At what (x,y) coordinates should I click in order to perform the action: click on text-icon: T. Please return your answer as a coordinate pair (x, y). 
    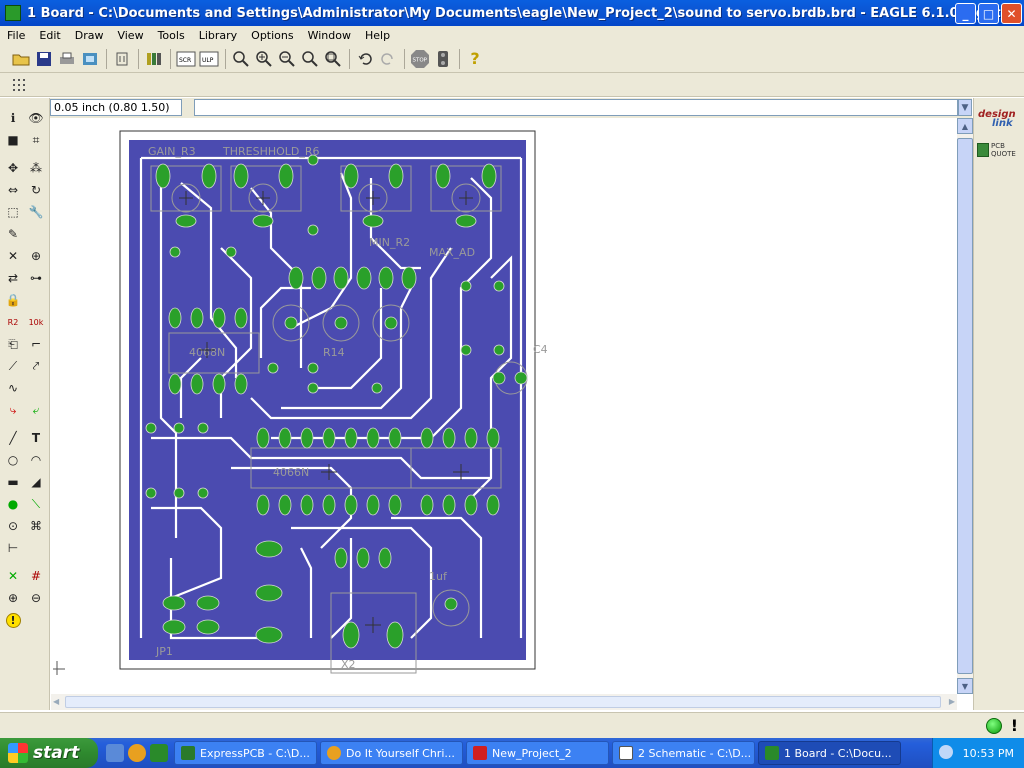
    Looking at the image, I should click on (36, 438).